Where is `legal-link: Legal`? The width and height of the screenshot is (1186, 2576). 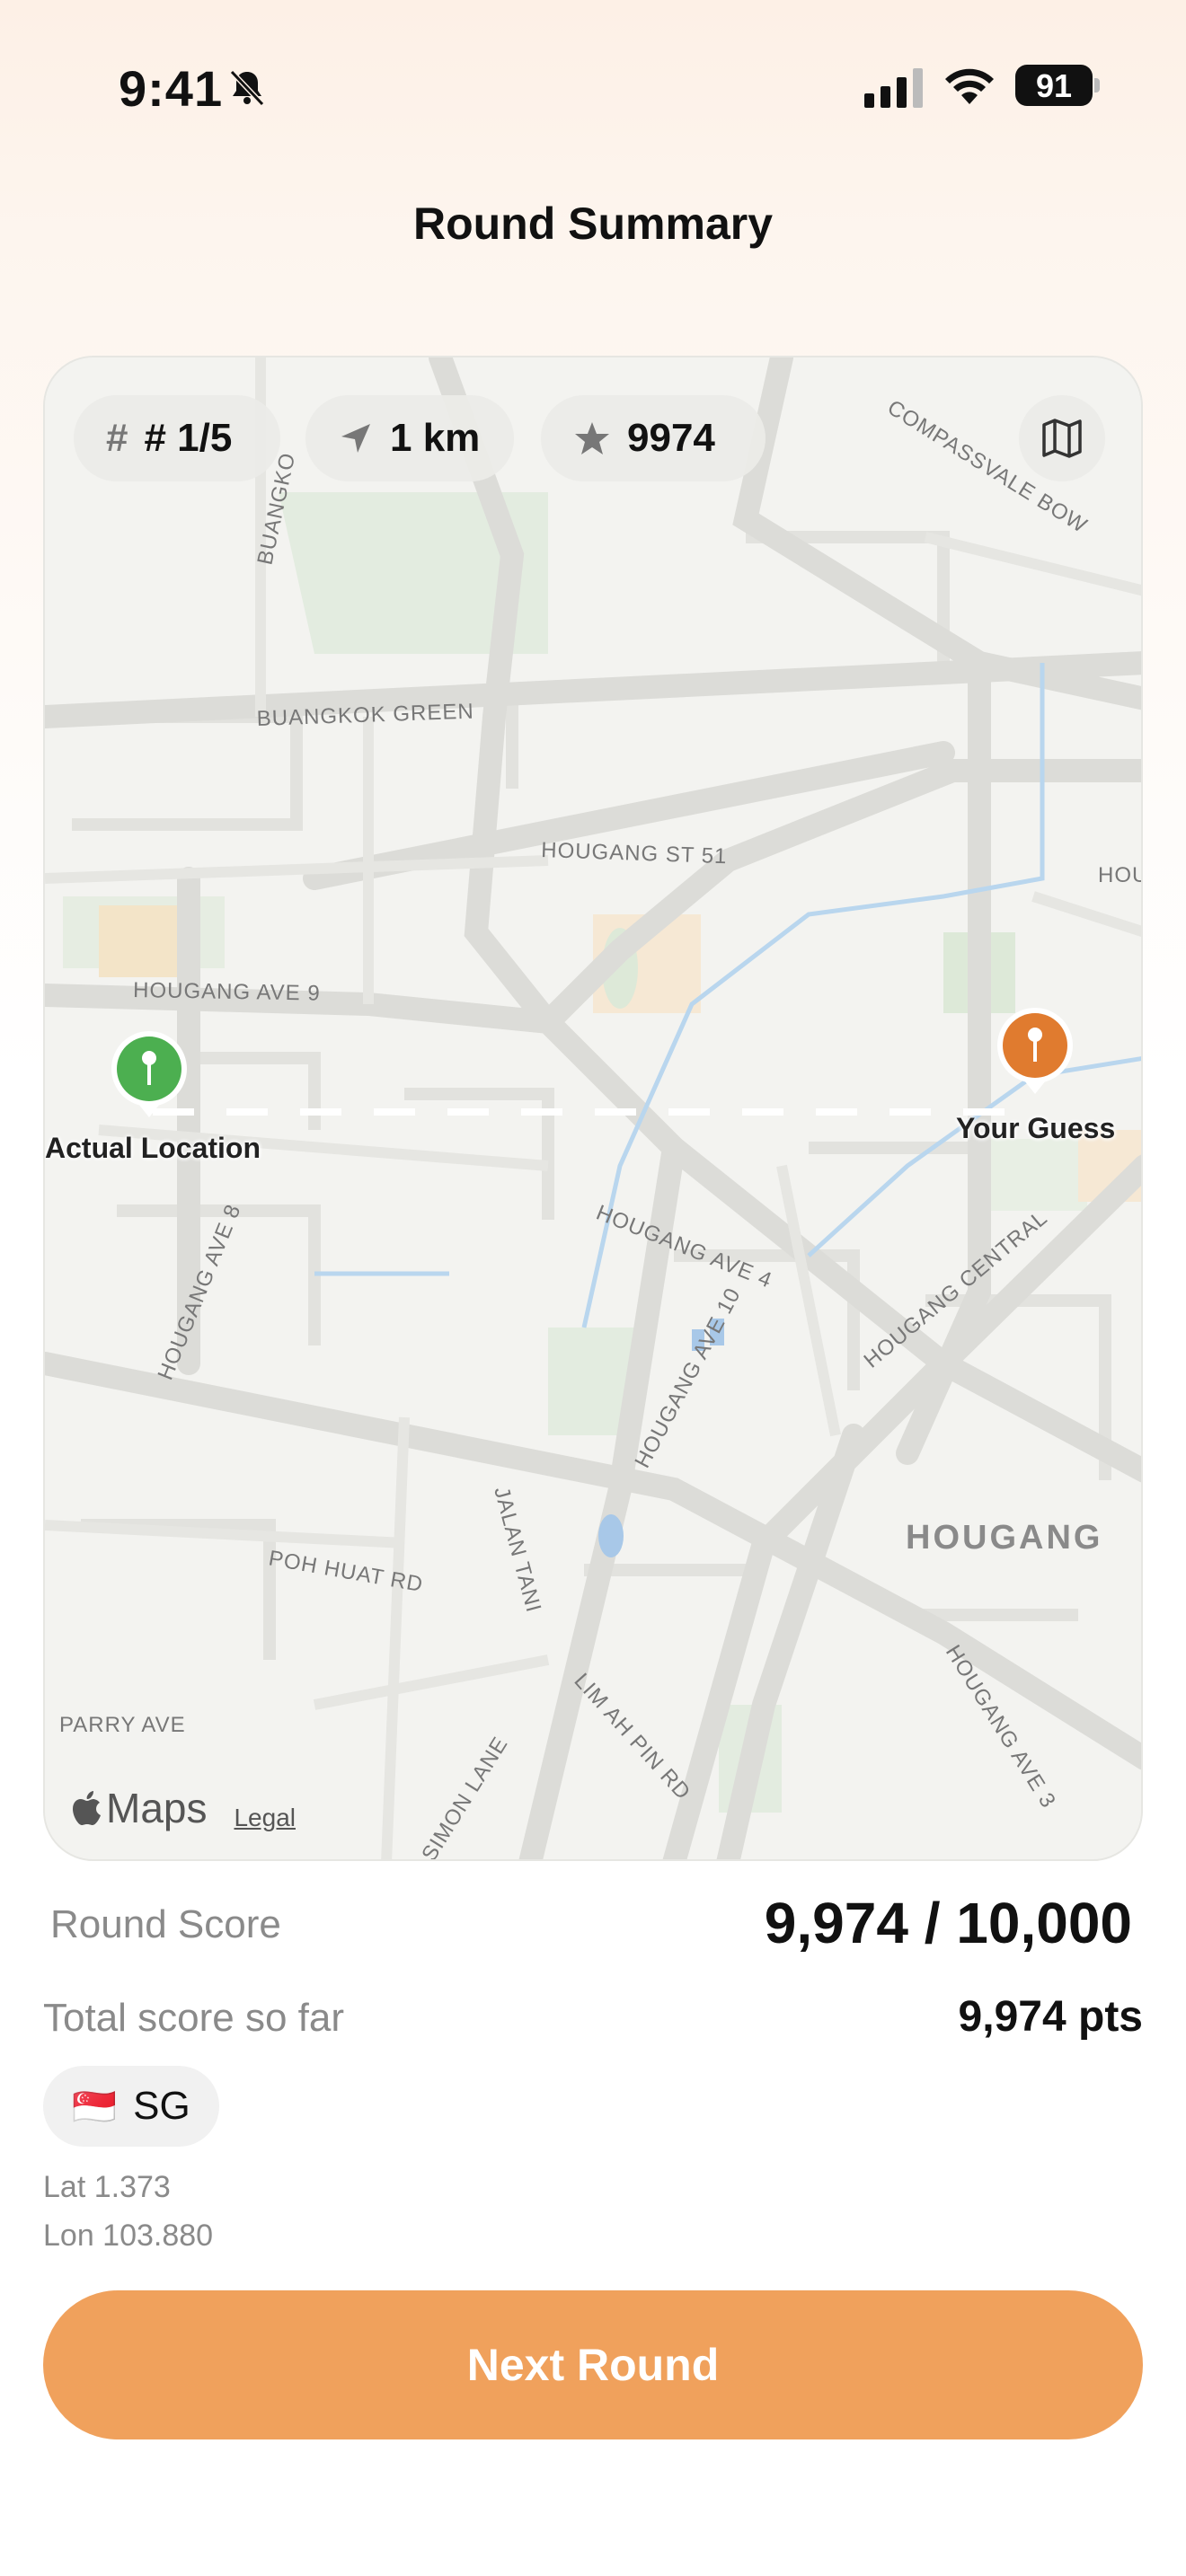 legal-link: Legal is located at coordinates (265, 1818).